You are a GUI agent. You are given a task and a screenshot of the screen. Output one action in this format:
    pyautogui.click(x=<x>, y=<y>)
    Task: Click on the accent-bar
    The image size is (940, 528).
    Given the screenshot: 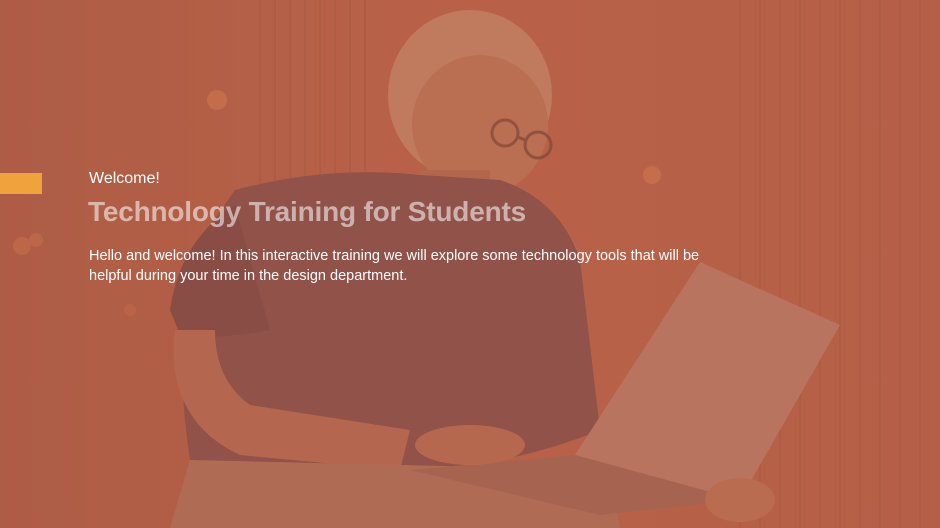 What is the action you would take?
    pyautogui.click(x=21, y=183)
    